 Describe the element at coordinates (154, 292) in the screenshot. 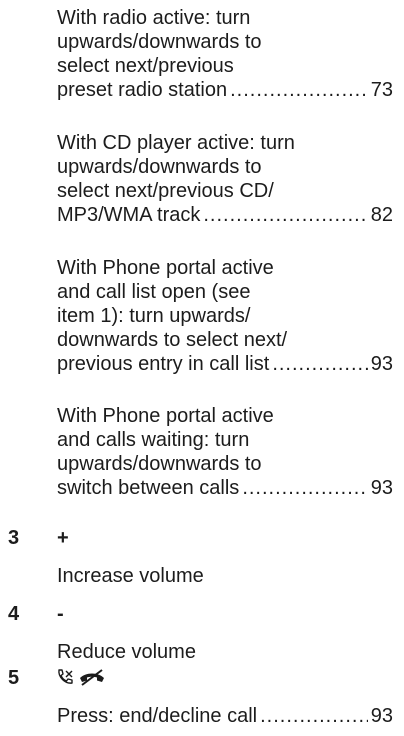

I see `entry-line: and call list open (see` at that location.